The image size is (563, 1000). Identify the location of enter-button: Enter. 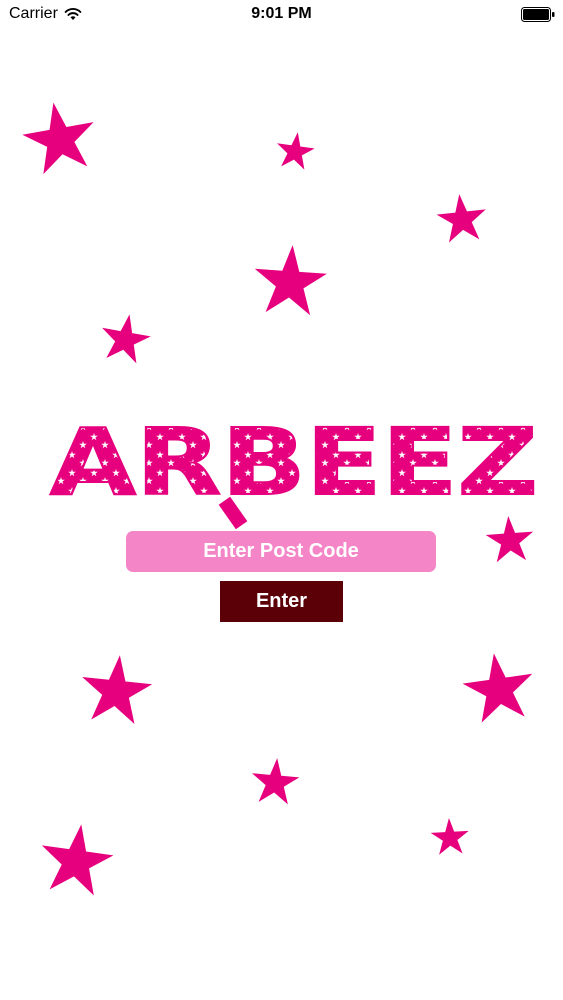
(281, 601).